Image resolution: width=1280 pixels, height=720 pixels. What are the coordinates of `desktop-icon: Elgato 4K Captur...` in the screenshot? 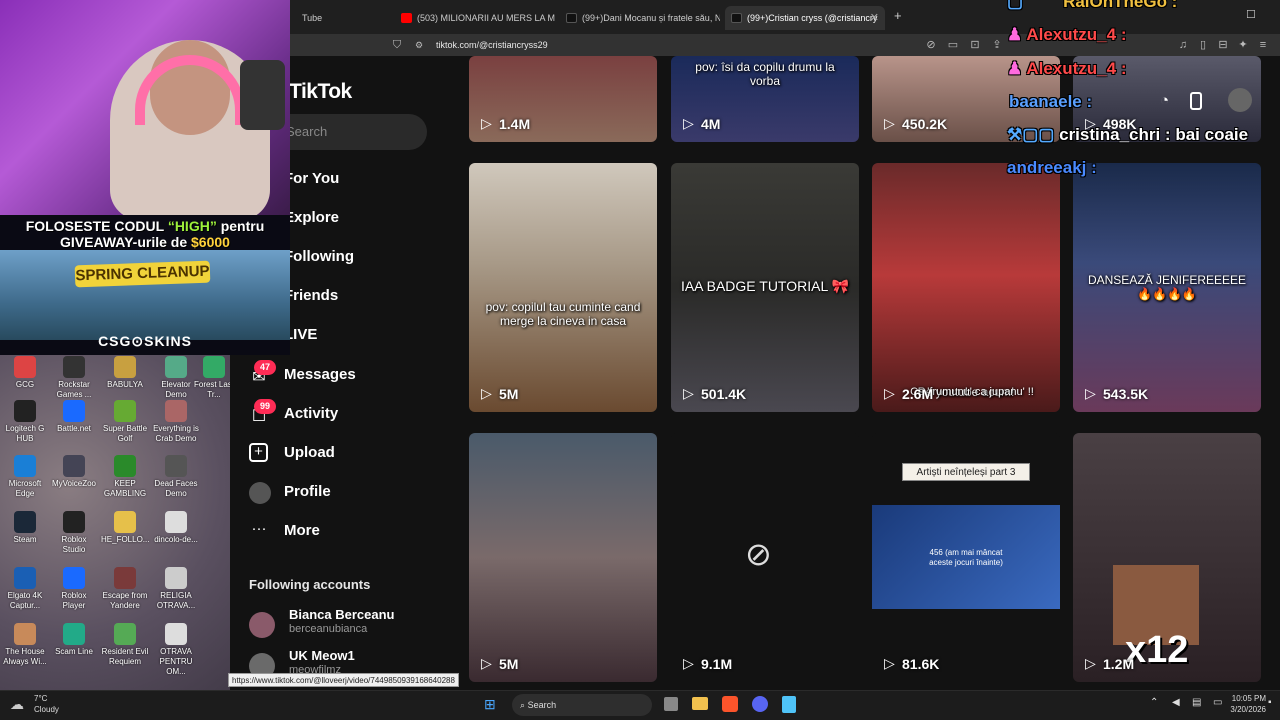 It's located at (25, 589).